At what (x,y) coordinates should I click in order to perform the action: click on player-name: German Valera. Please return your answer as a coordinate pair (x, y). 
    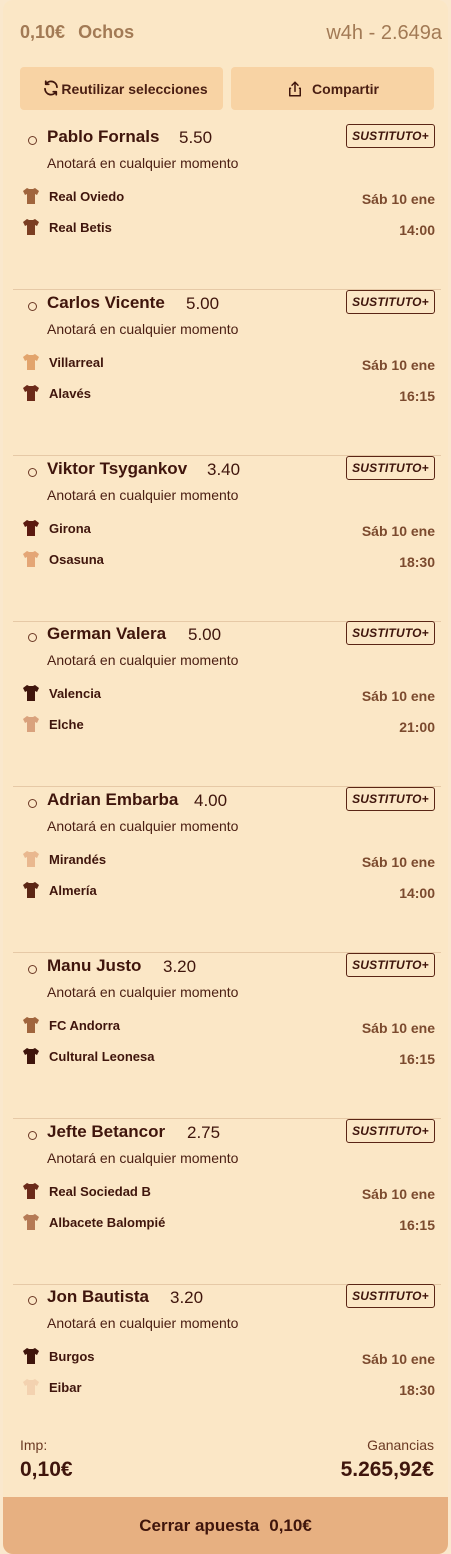
    Looking at the image, I should click on (107, 633).